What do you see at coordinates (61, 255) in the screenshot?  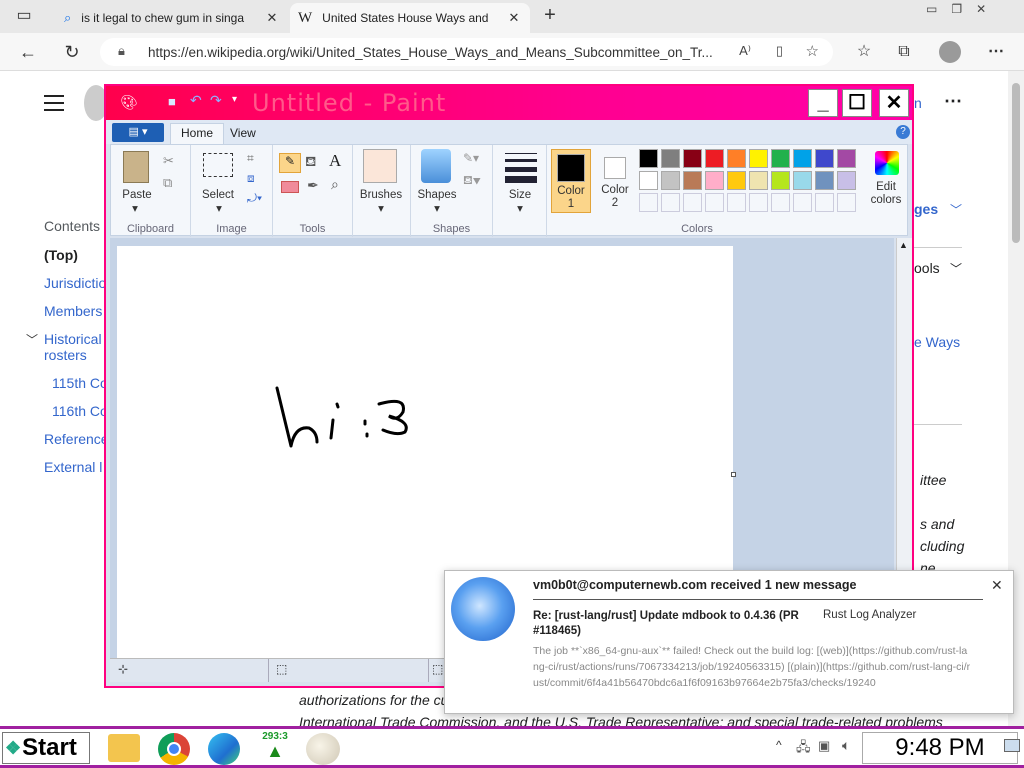 I see `toc-item: (Top)` at bounding box center [61, 255].